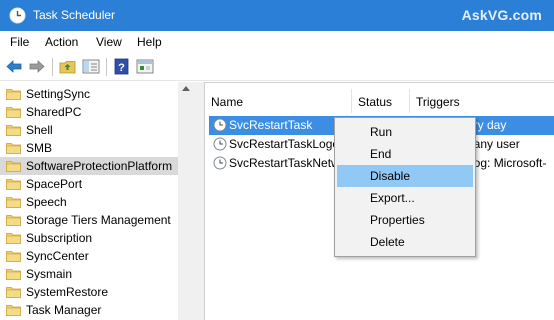 This screenshot has width=554, height=320. What do you see at coordinates (482, 101) in the screenshot?
I see `column-header-triggers: Triggers` at bounding box center [482, 101].